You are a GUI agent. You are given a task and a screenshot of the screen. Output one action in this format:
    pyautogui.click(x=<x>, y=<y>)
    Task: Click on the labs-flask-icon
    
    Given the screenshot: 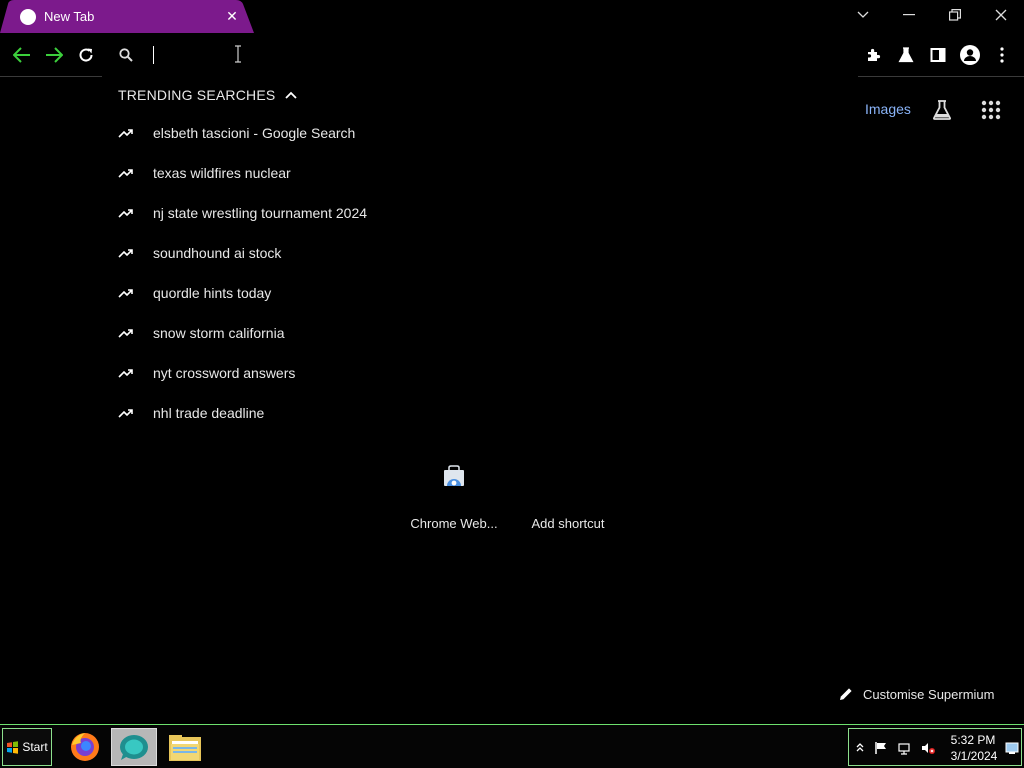 What is the action you would take?
    pyautogui.click(x=906, y=55)
    